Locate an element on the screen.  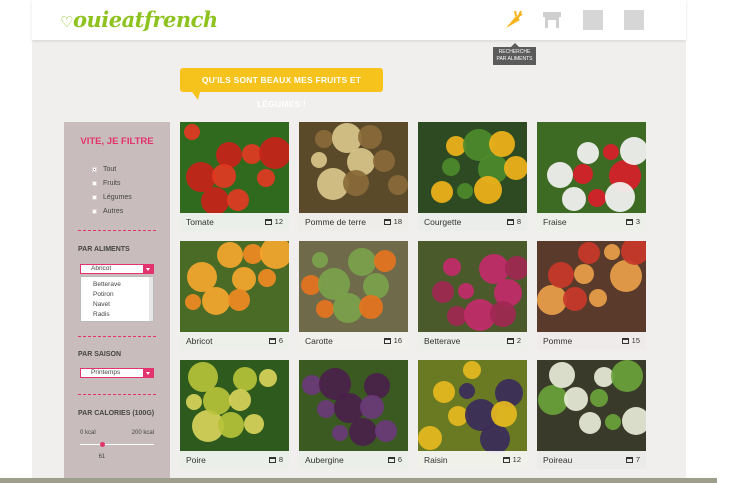
product-name: Pomme is located at coordinates (558, 341).